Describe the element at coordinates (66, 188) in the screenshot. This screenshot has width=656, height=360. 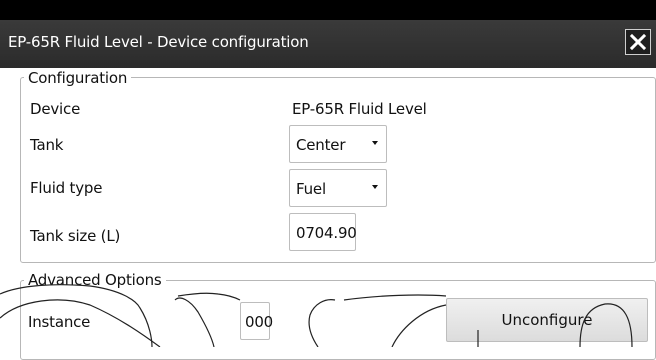
I see `fluid-type-label: Fluid type` at that location.